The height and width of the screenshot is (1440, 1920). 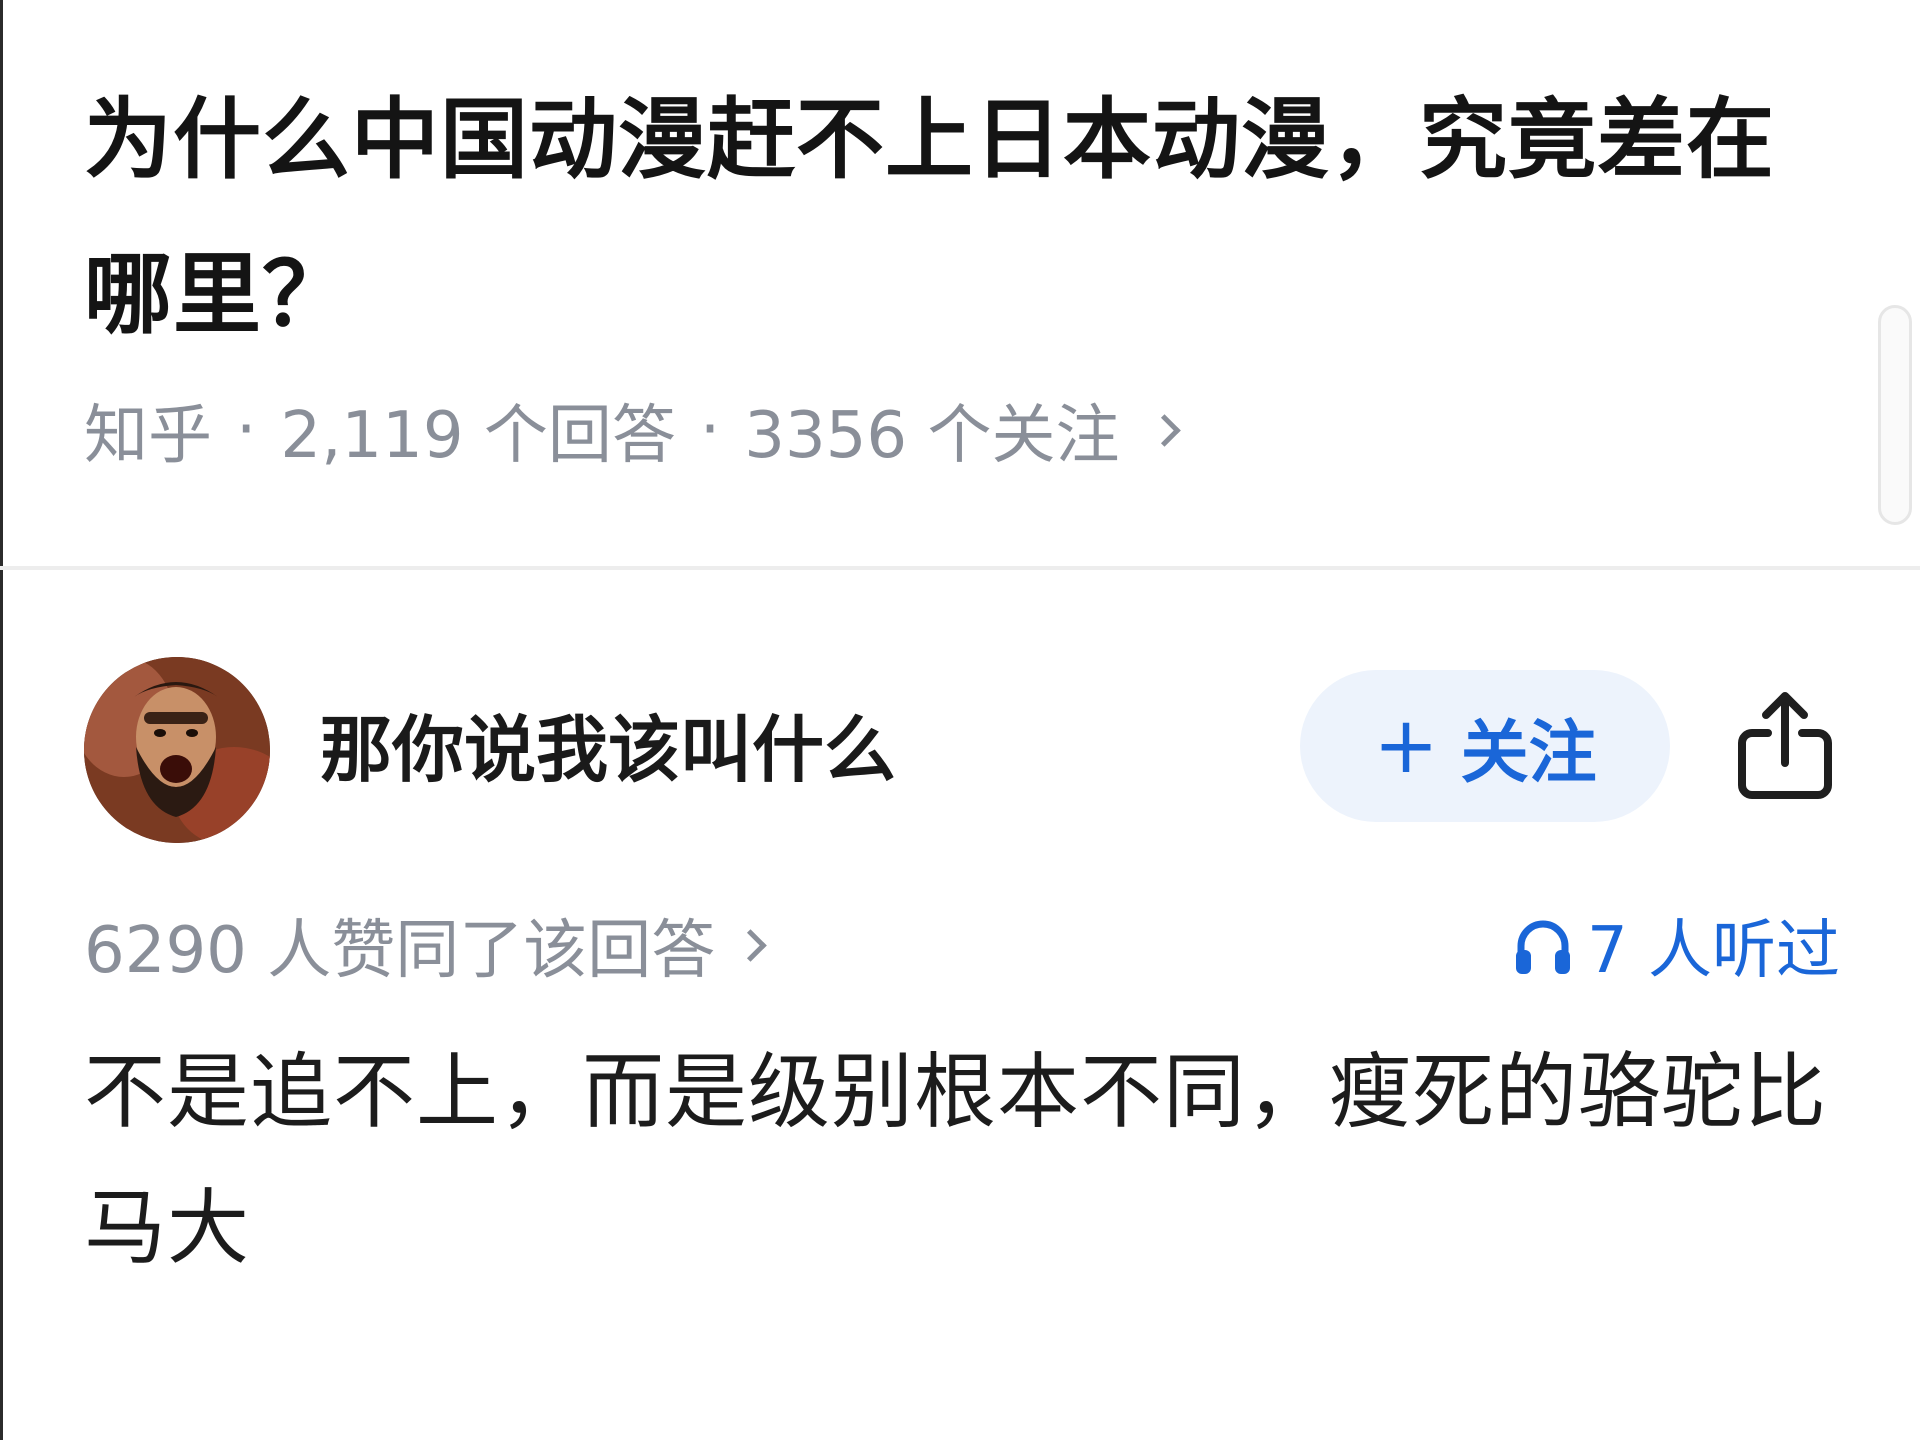 What do you see at coordinates (1713, 951) in the screenshot?
I see `listened-label: 7 人听过` at bounding box center [1713, 951].